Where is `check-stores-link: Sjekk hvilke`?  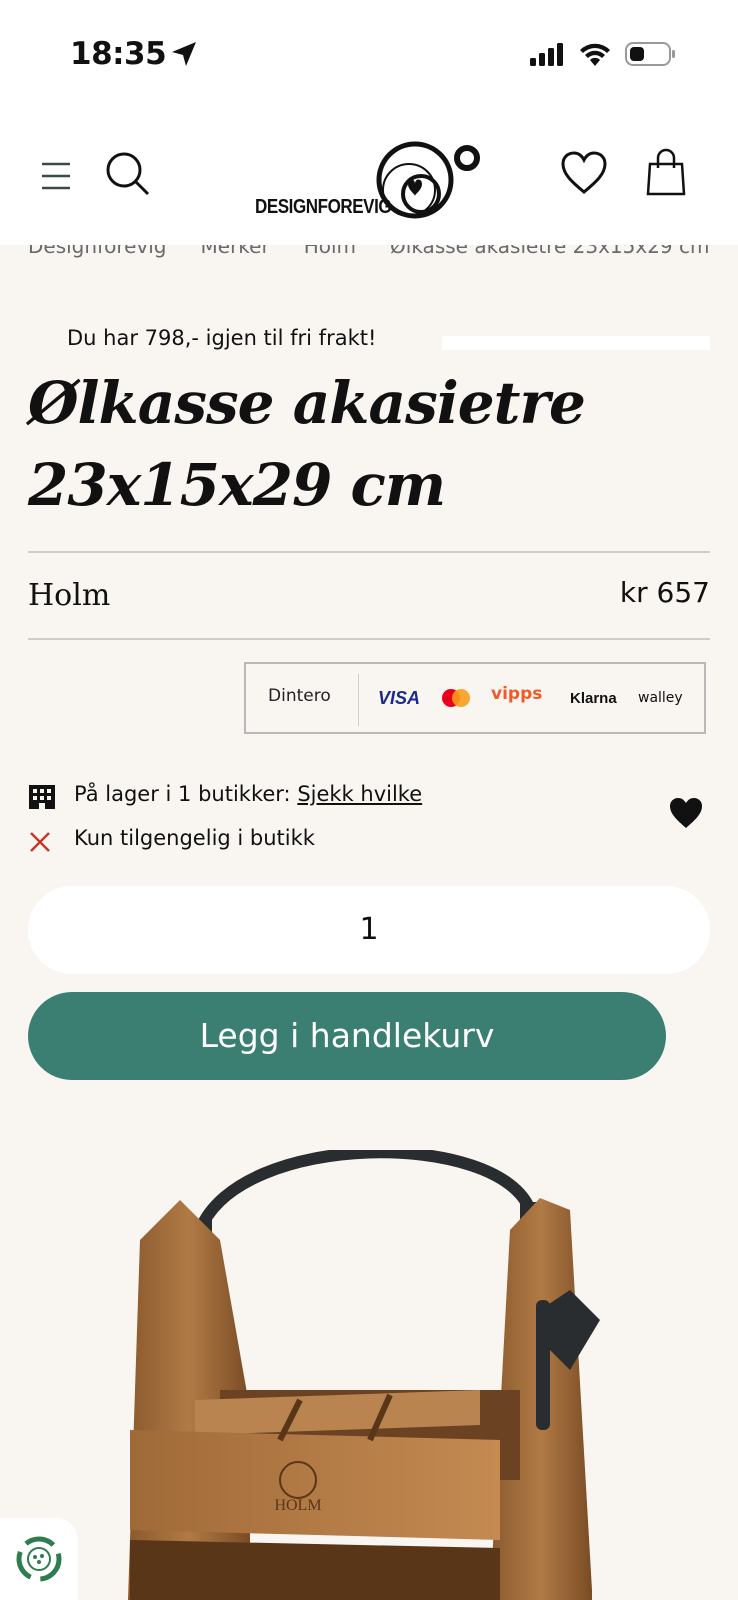 check-stores-link: Sjekk hvilke is located at coordinates (359, 794).